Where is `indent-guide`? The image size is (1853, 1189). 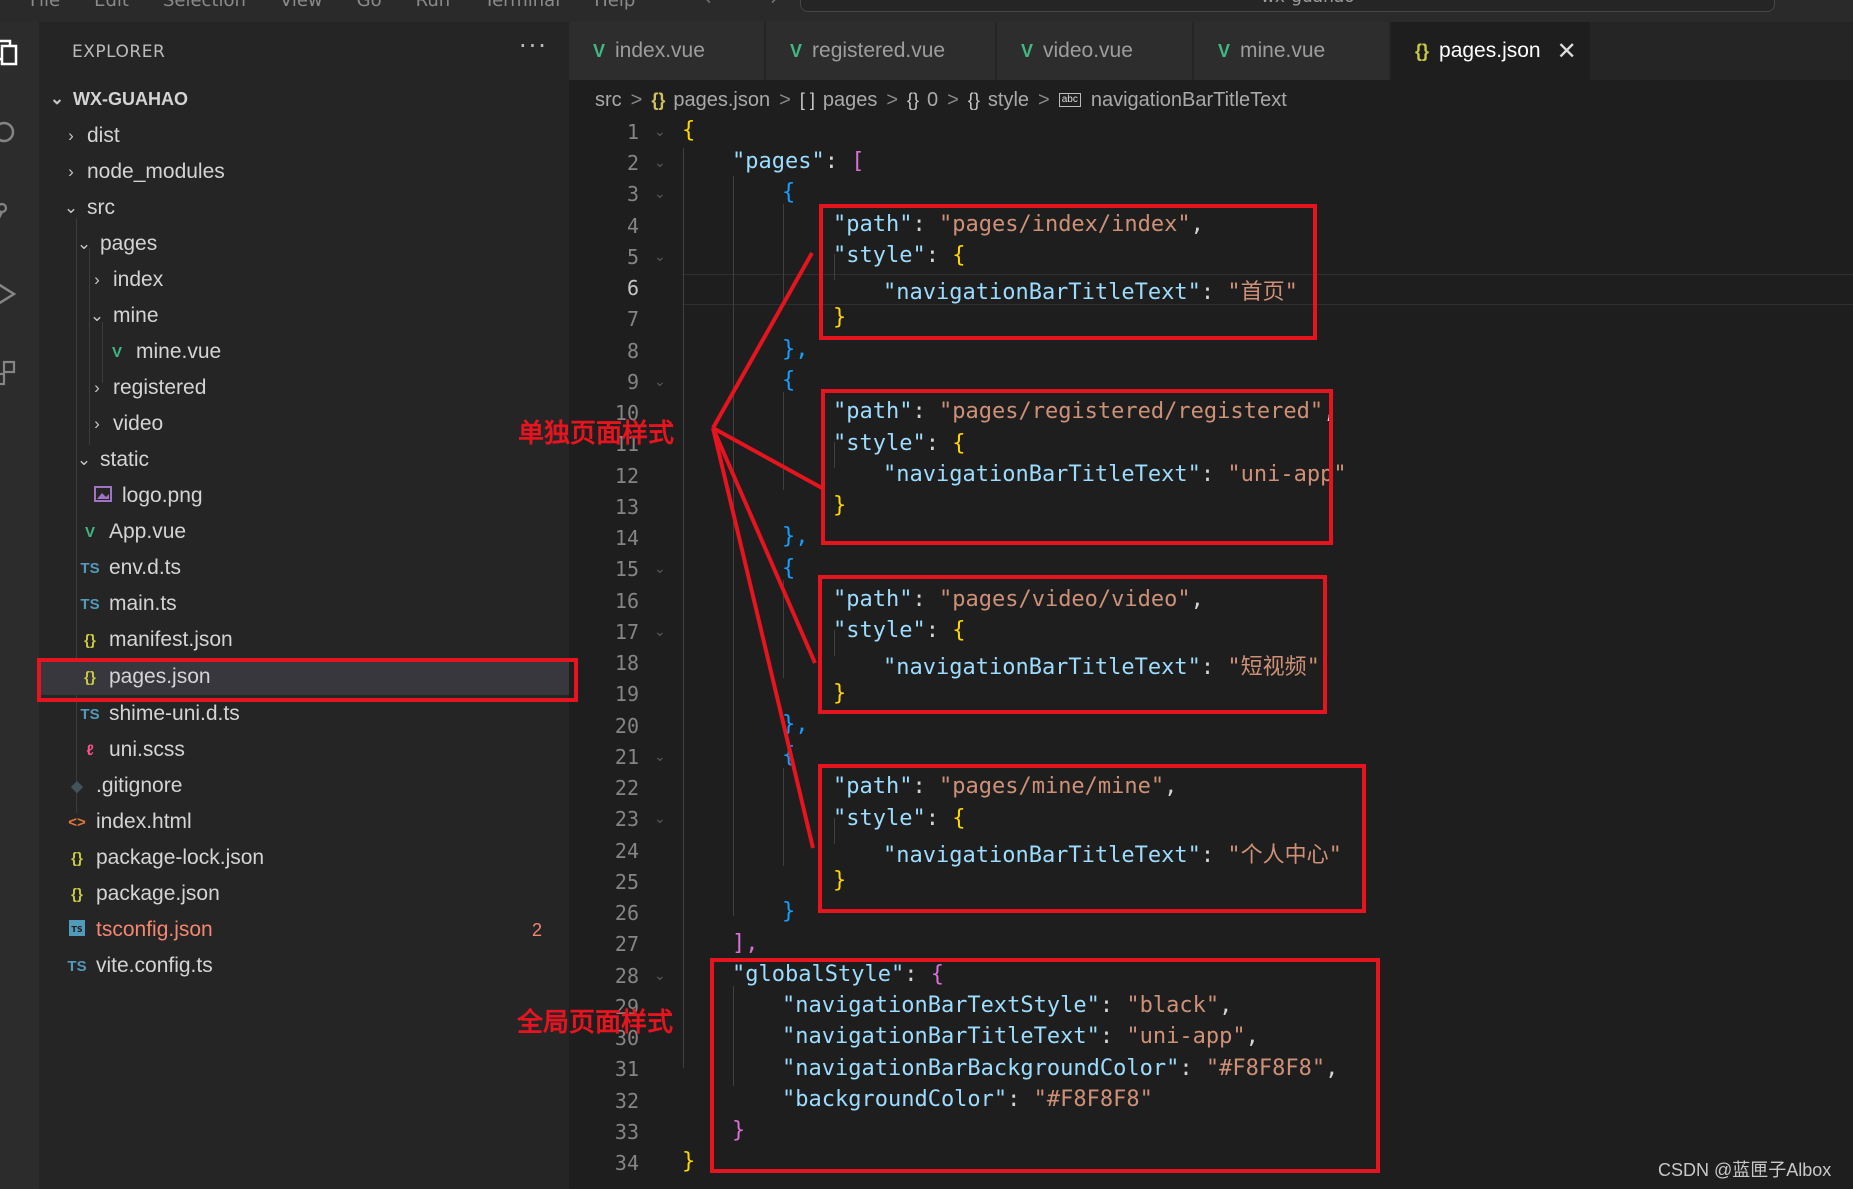 indent-guide is located at coordinates (783, 629).